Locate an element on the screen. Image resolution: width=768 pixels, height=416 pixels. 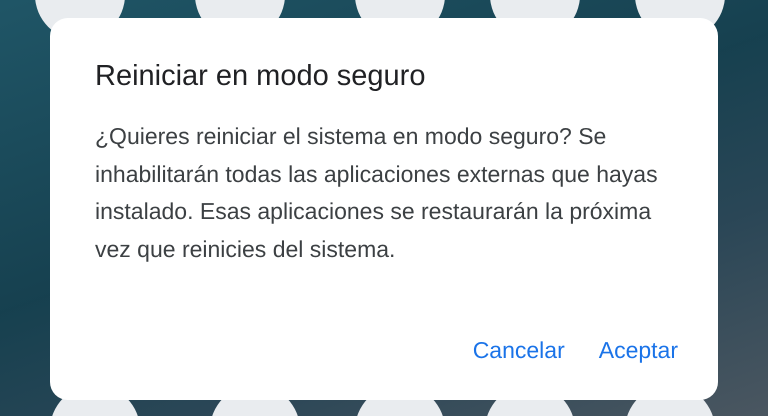
dialog-title: Reiniciar en modo seguro is located at coordinates (260, 76).